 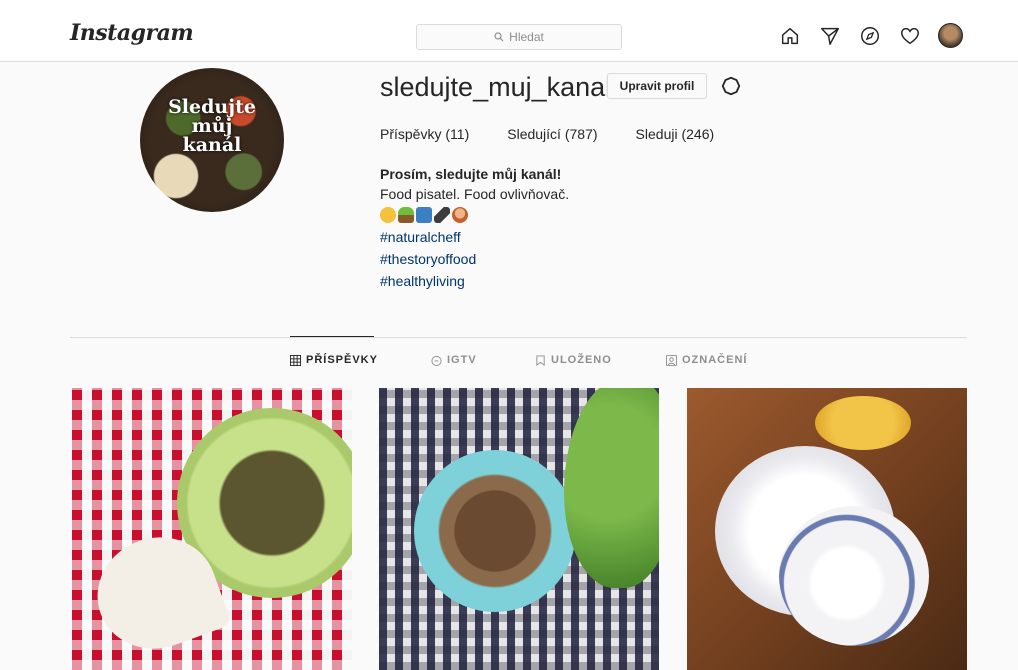 What do you see at coordinates (496, 87) in the screenshot?
I see `profile-username: sledujte_muj_kanal` at bounding box center [496, 87].